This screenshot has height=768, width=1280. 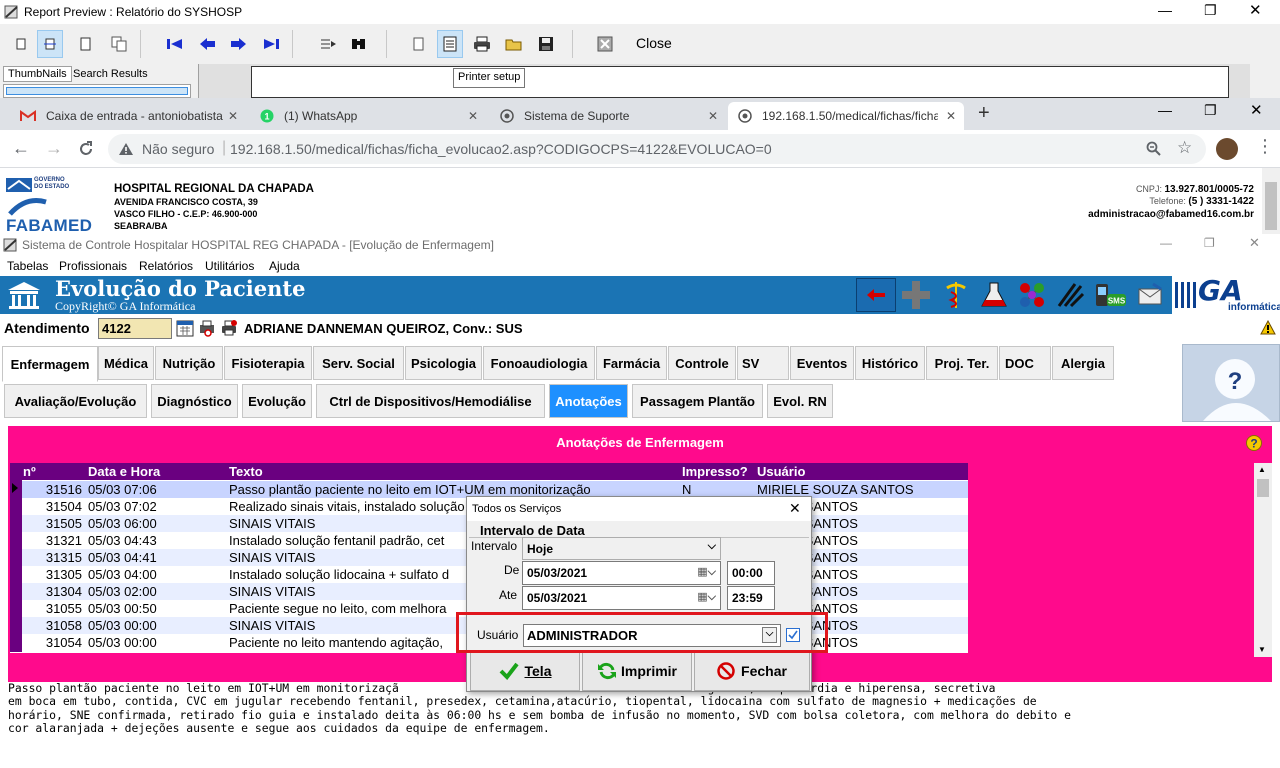 What do you see at coordinates (189, 363) in the screenshot?
I see `tab-nutricao: Nutrição` at bounding box center [189, 363].